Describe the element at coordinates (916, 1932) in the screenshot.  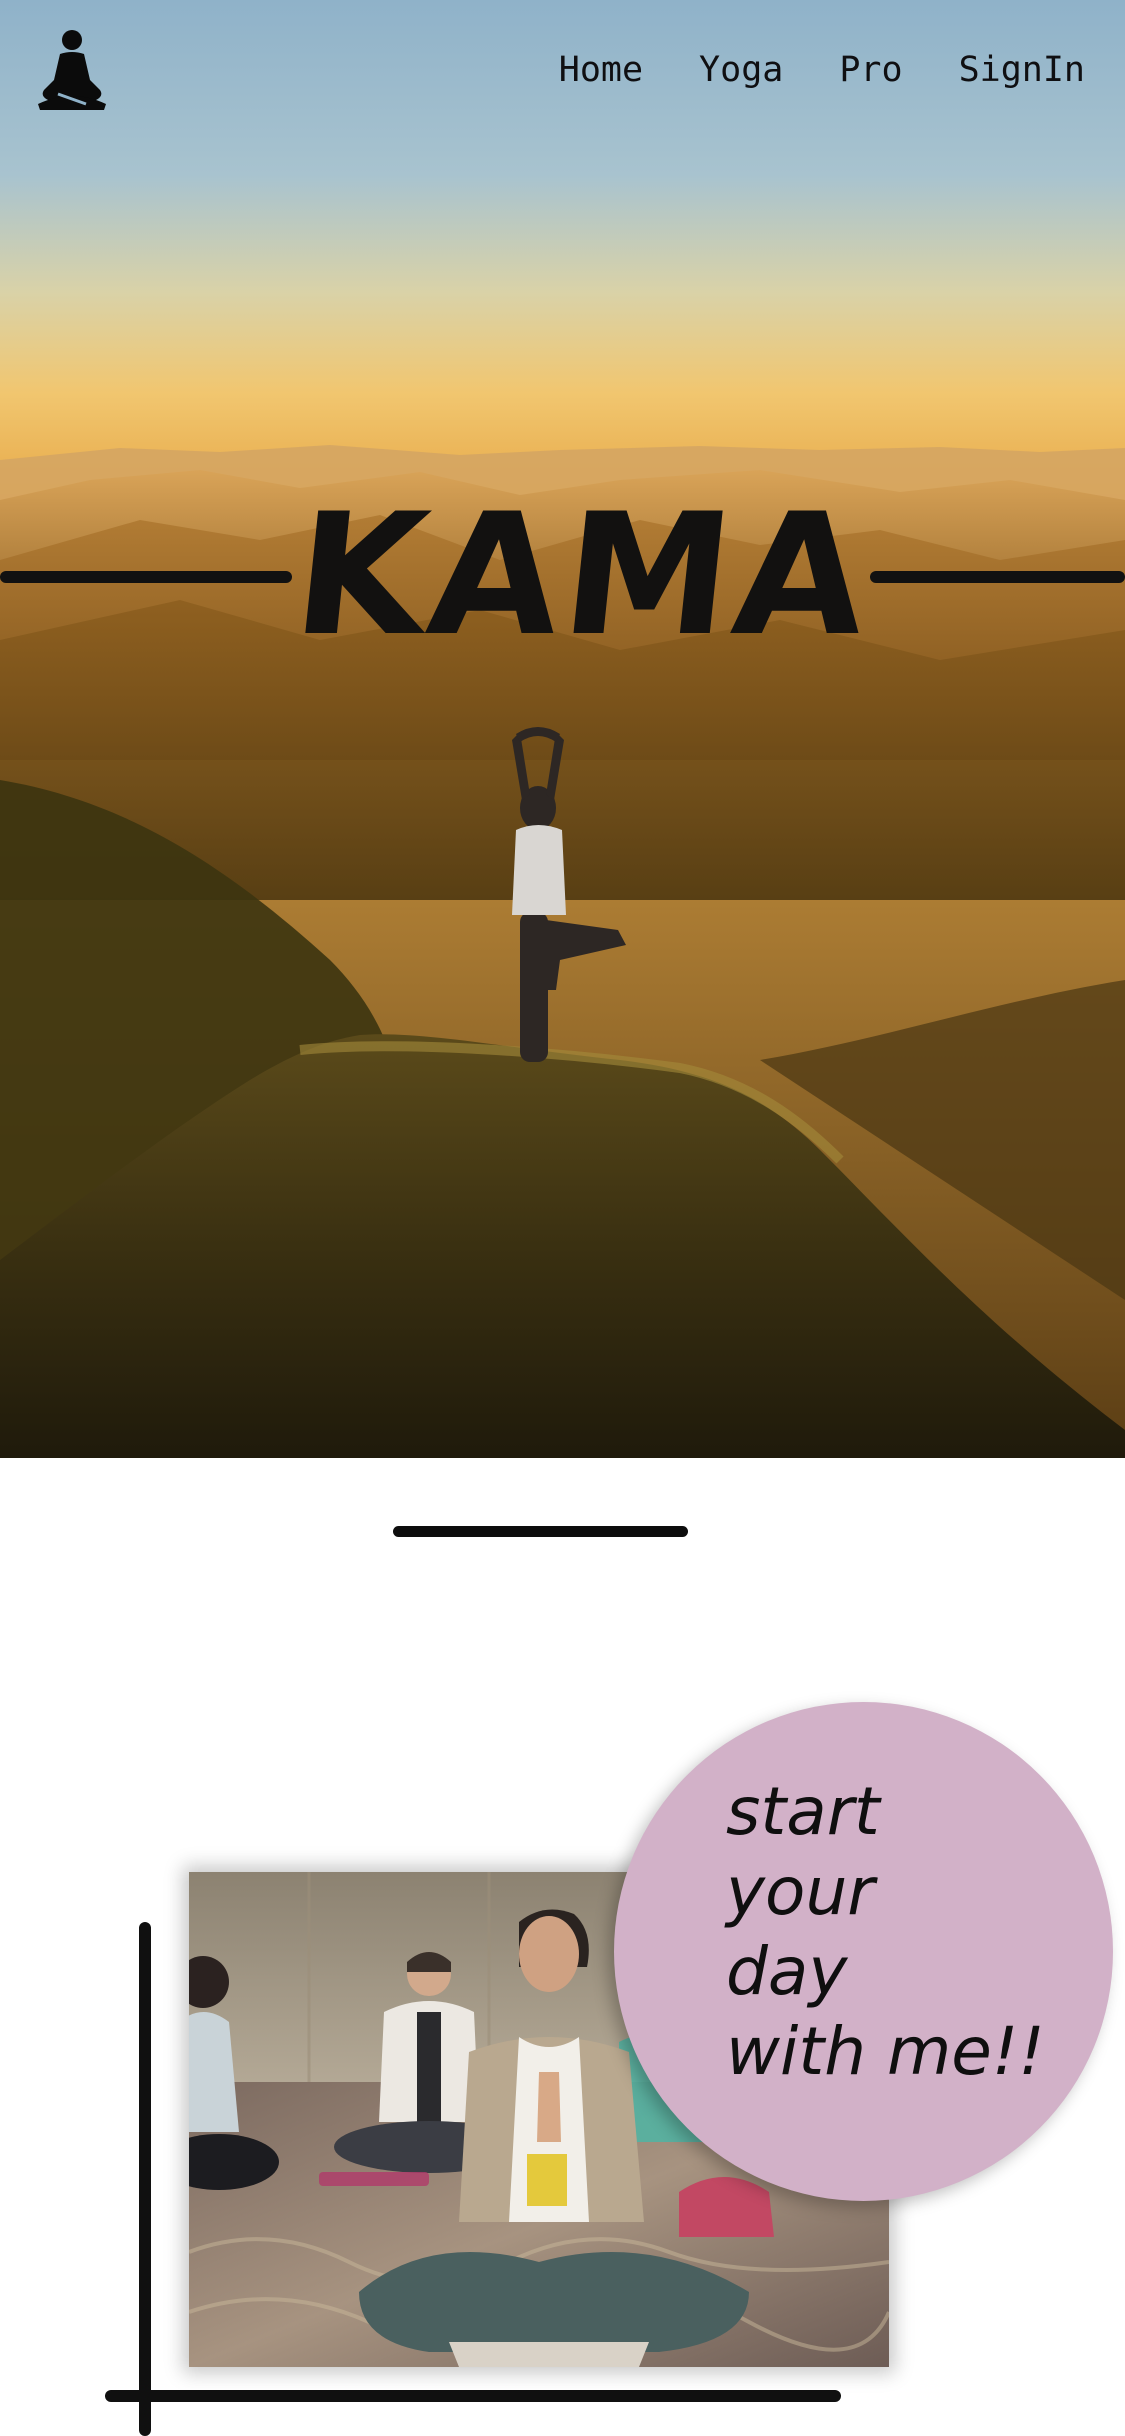
I see `promo-text: start your day with me!!` at that location.